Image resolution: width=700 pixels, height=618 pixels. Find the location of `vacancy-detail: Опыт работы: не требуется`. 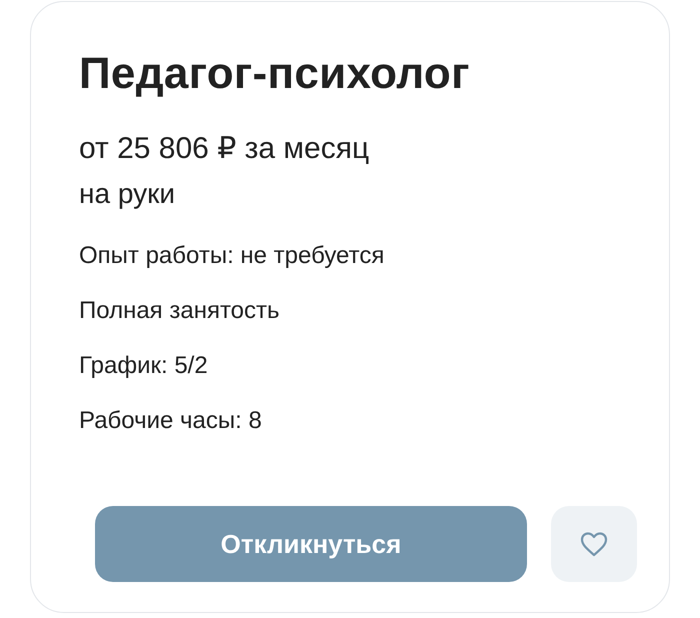

vacancy-detail: Опыт работы: не требуется is located at coordinates (232, 256).